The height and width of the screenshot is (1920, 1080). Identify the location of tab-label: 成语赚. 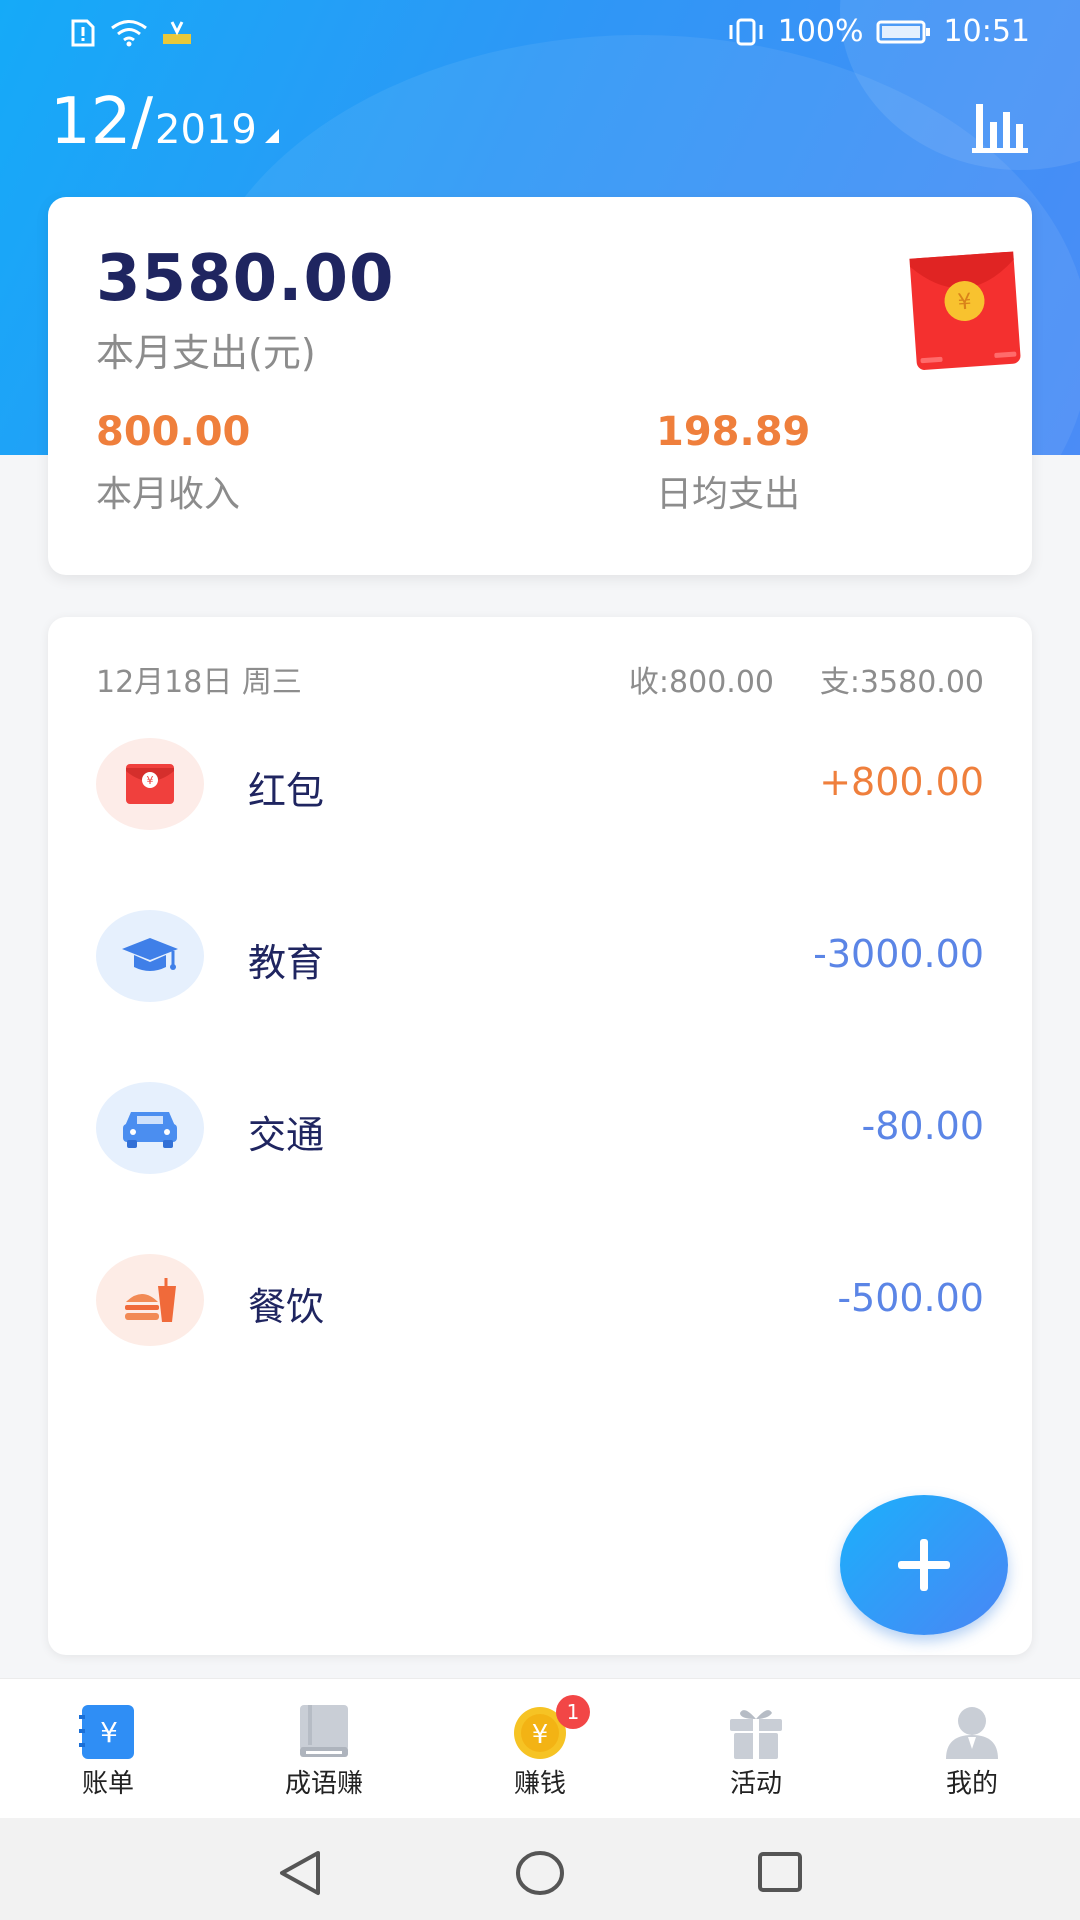
(323, 1784).